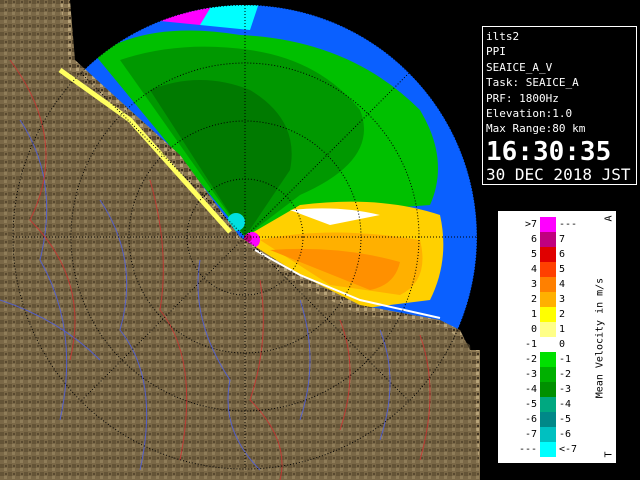 The height and width of the screenshot is (480, 640). I want to click on legend-upper-bound: -3, so click(565, 389).